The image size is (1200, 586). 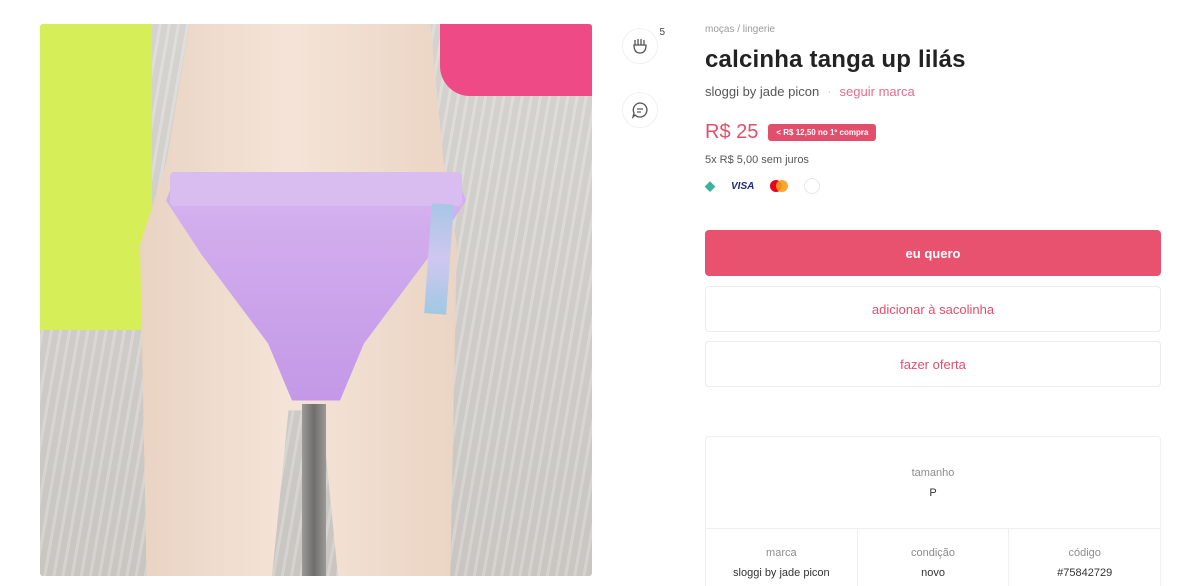 What do you see at coordinates (316, 189) in the screenshot?
I see `photo-waistband` at bounding box center [316, 189].